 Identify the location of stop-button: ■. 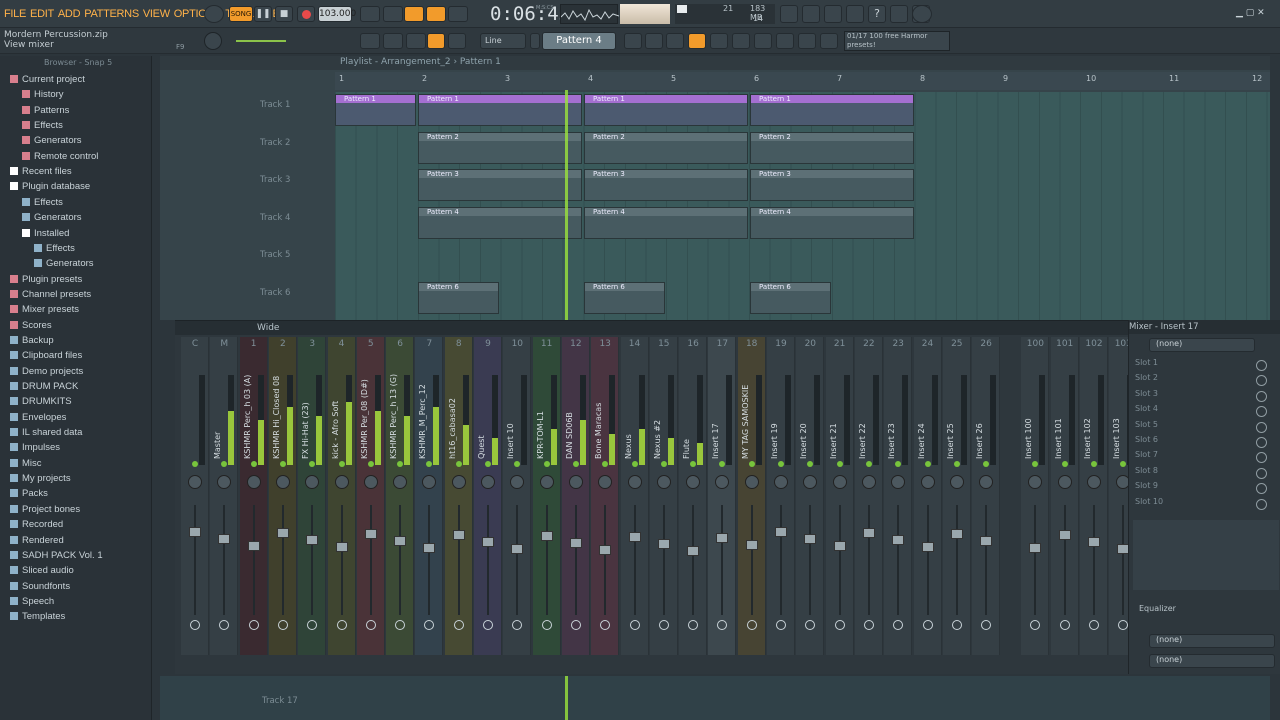
(284, 14).